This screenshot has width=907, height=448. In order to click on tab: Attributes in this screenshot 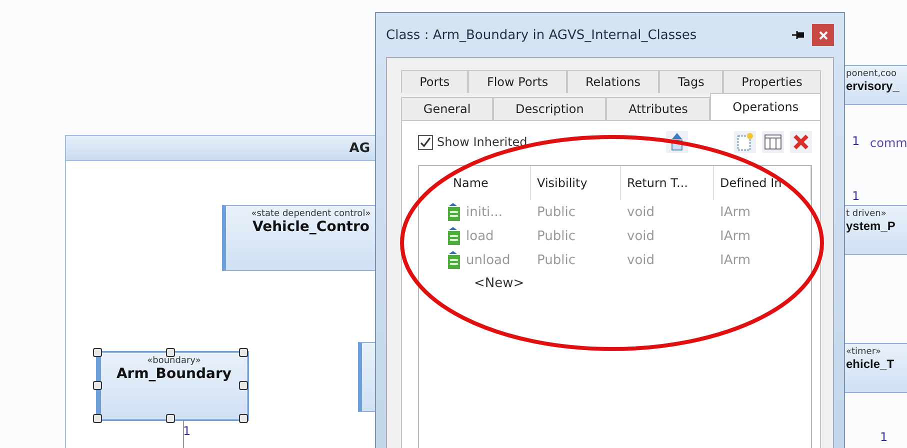, I will do `click(658, 108)`.